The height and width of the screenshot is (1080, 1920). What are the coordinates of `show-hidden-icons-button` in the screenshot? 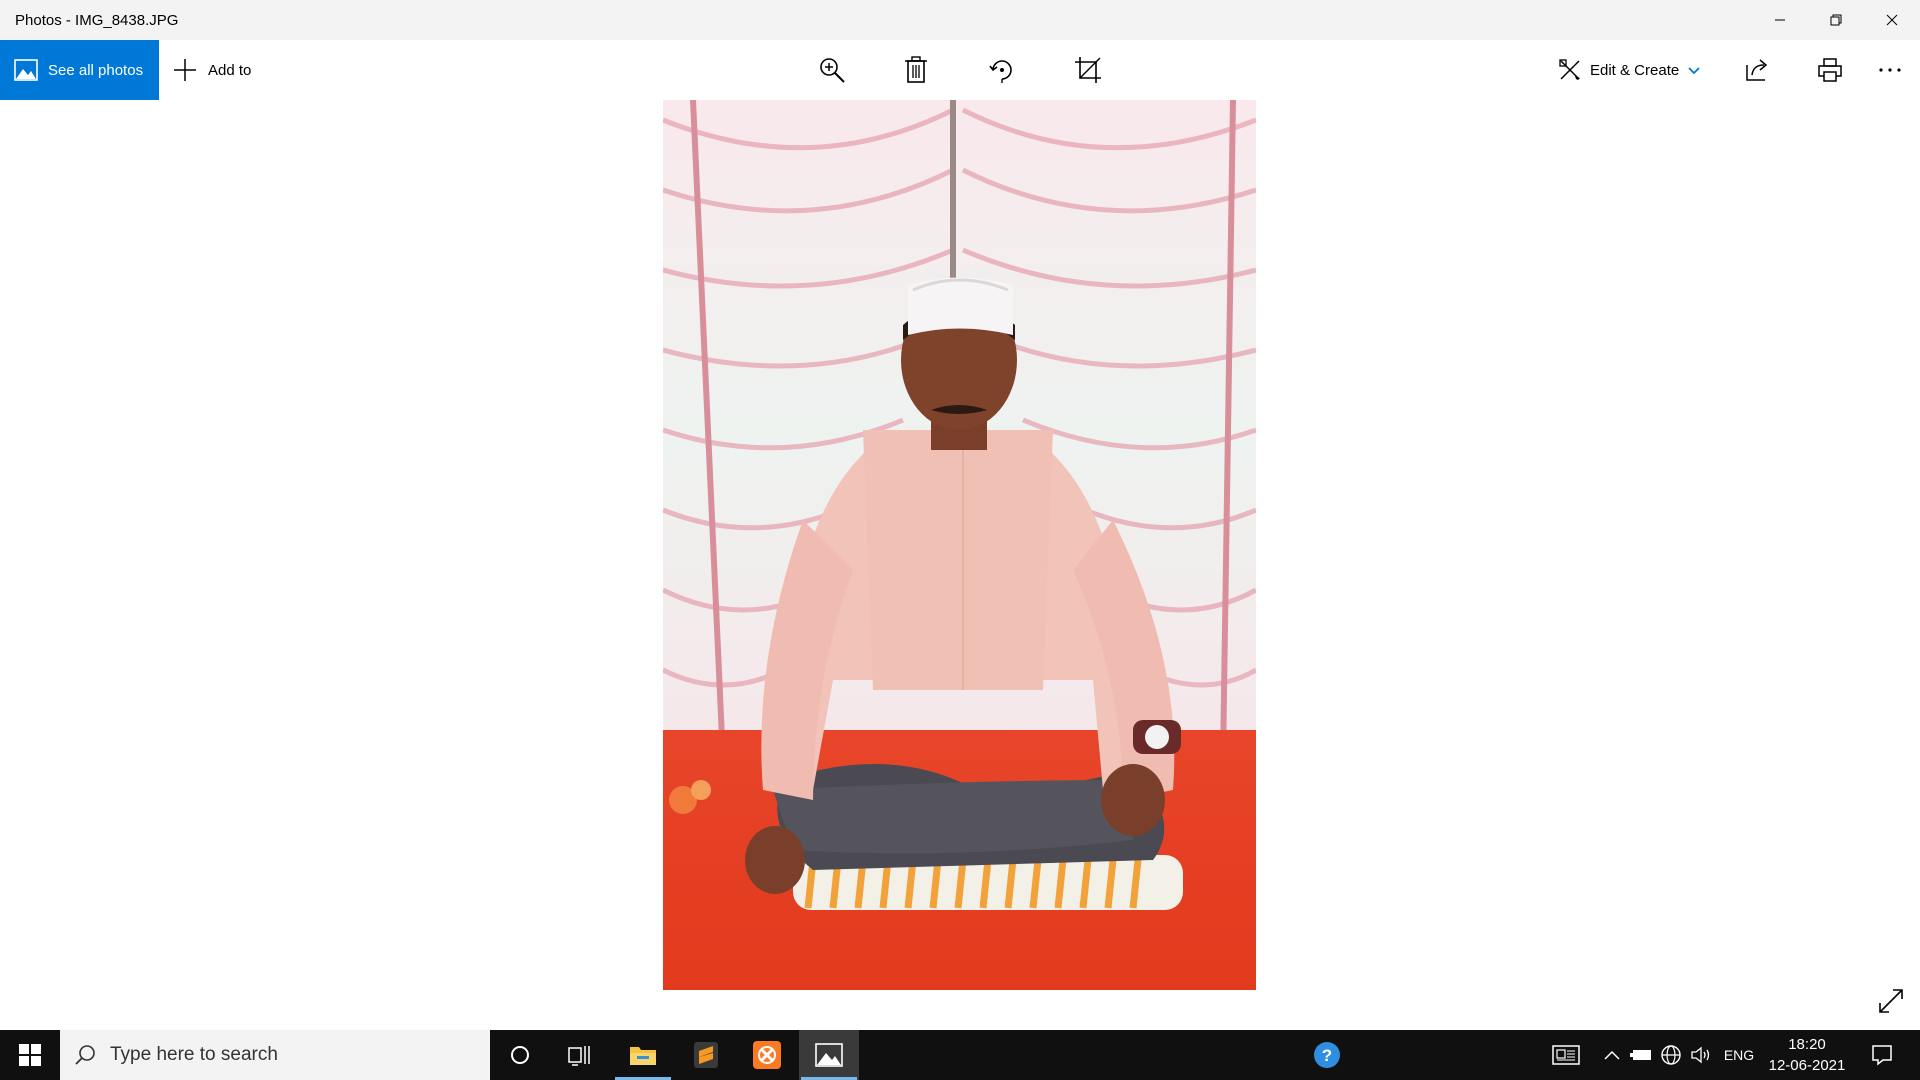 It's located at (1612, 1055).